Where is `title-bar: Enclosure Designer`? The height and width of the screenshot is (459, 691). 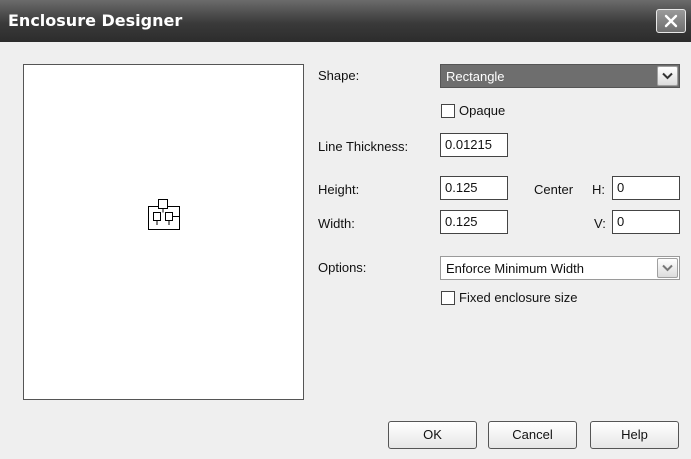 title-bar: Enclosure Designer is located at coordinates (345, 21).